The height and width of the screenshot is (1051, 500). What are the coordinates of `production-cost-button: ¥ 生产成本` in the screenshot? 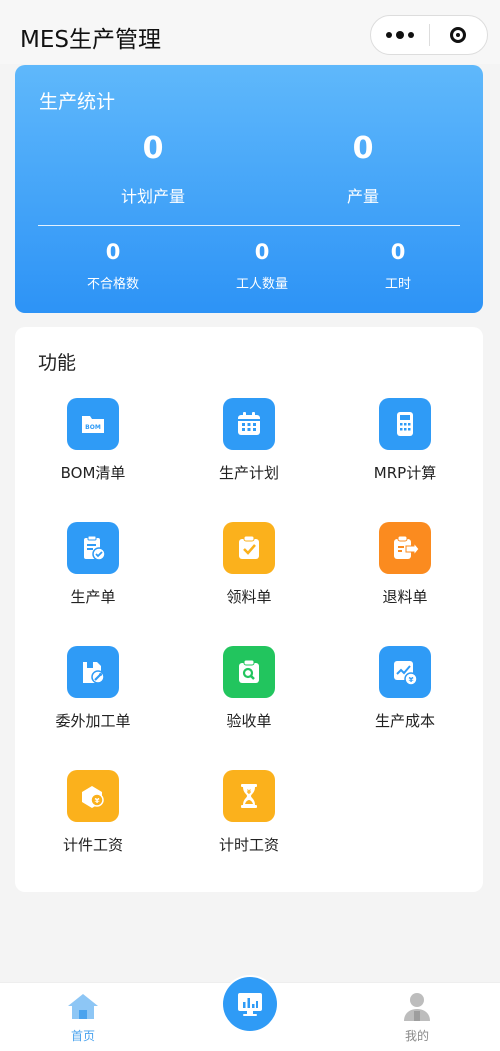 It's located at (405, 696).